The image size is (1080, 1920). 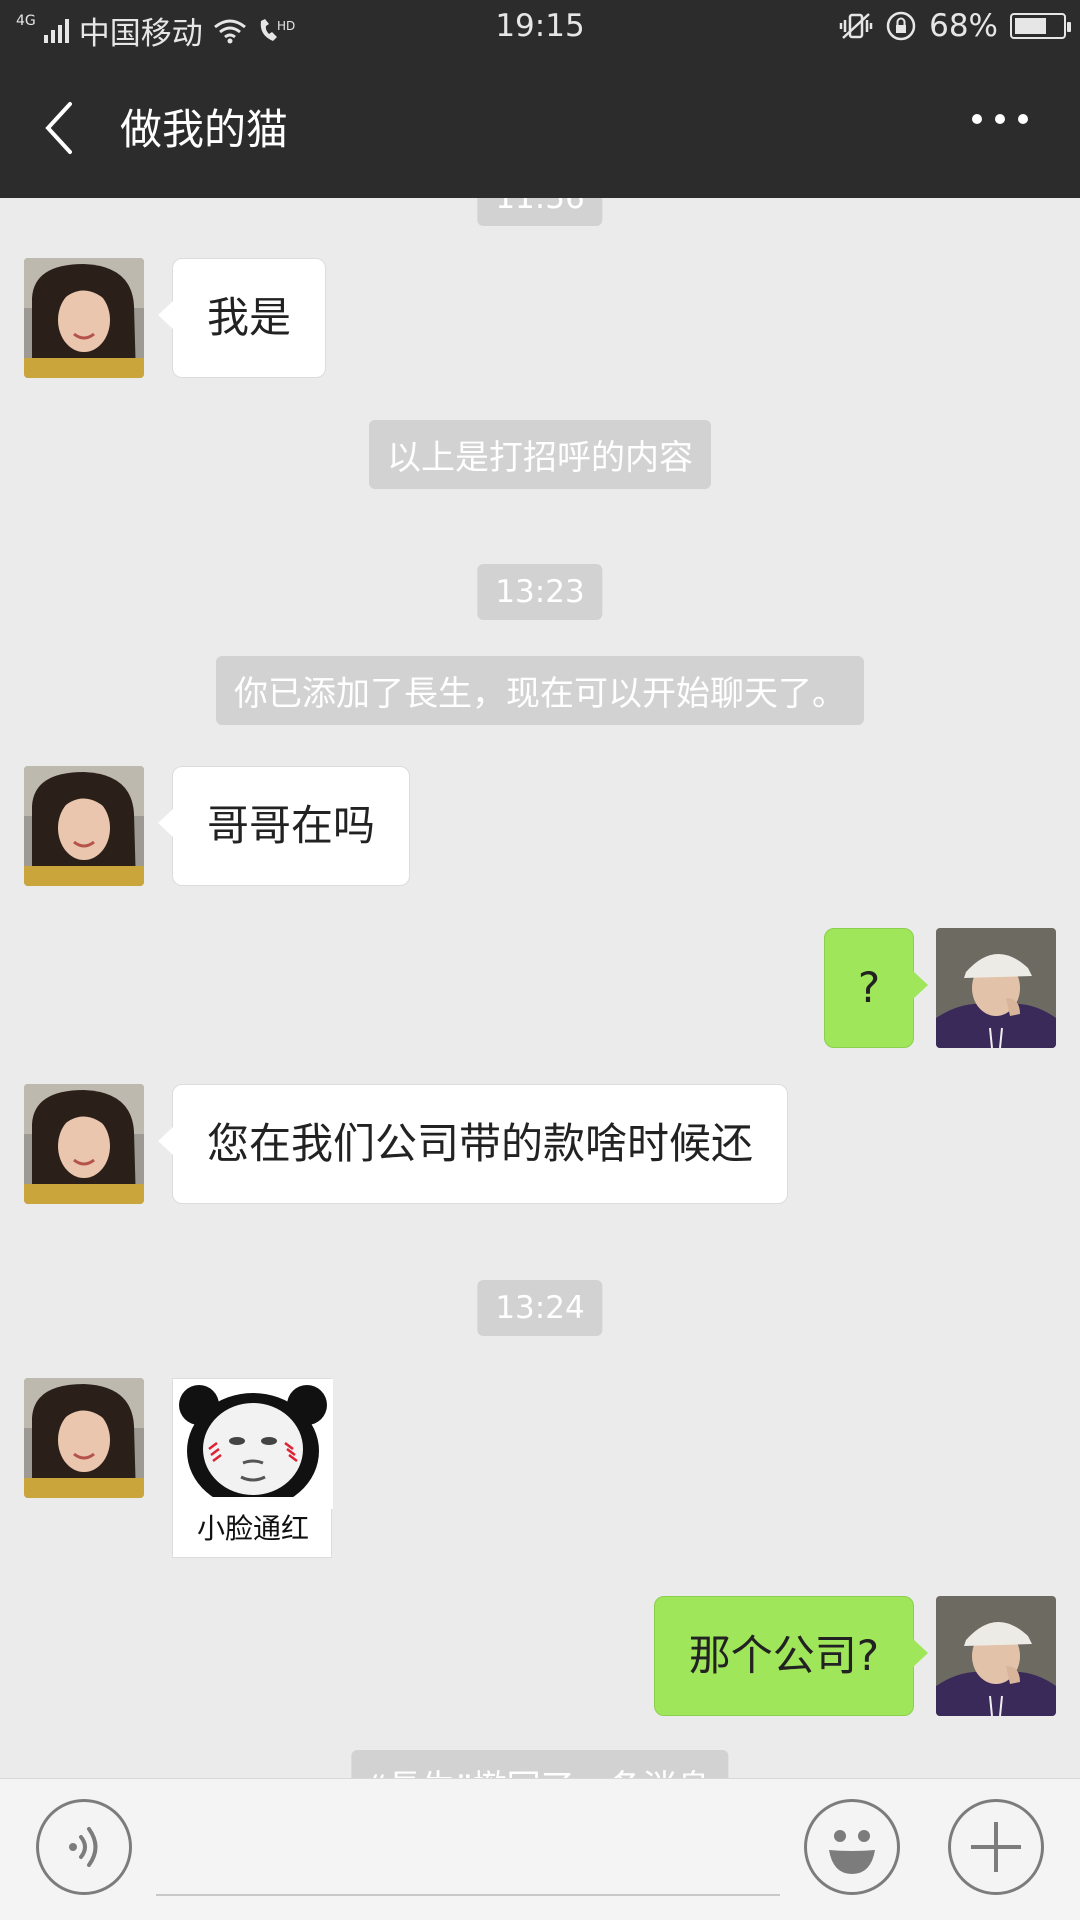 What do you see at coordinates (540, 1308) in the screenshot?
I see `timestamp: 13:24` at bounding box center [540, 1308].